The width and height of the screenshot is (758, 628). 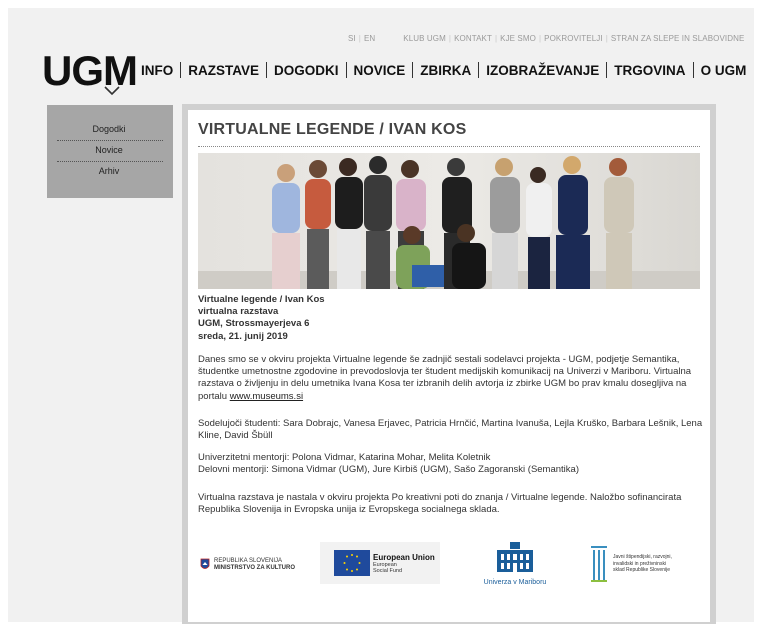 I want to click on fund-line-3: sklad Republike Slovenije, so click(x=641, y=570).